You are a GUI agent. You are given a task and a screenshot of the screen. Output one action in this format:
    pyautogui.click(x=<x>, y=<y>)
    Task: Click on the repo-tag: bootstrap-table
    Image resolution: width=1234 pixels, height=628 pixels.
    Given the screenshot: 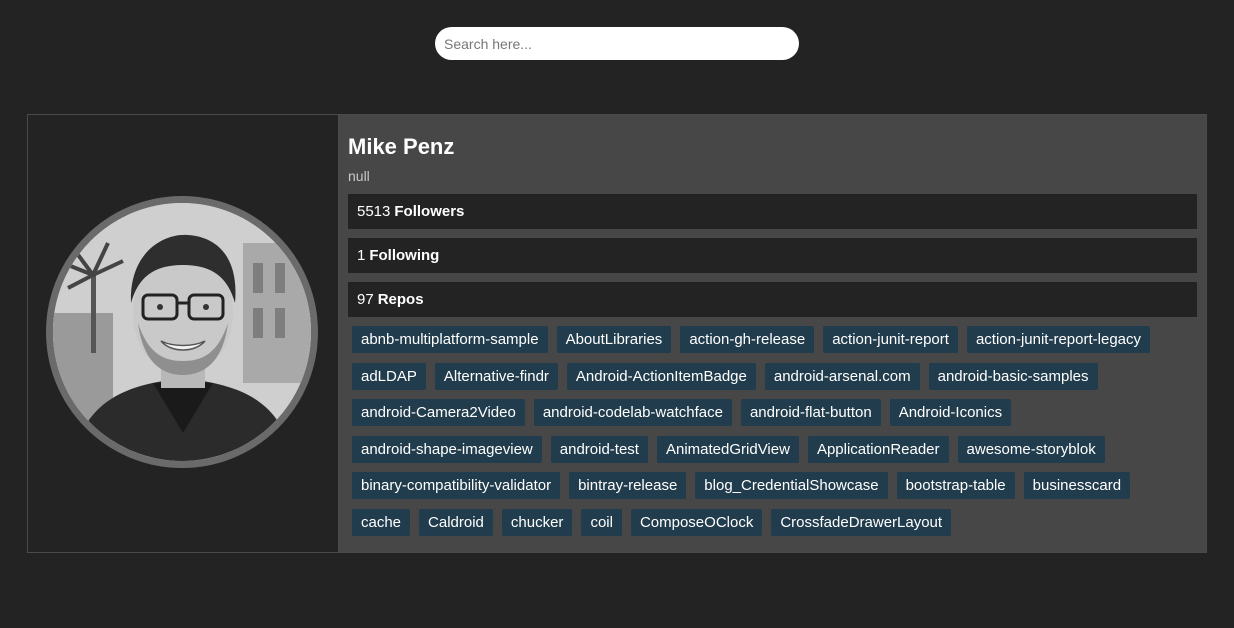 What is the action you would take?
    pyautogui.click(x=955, y=485)
    